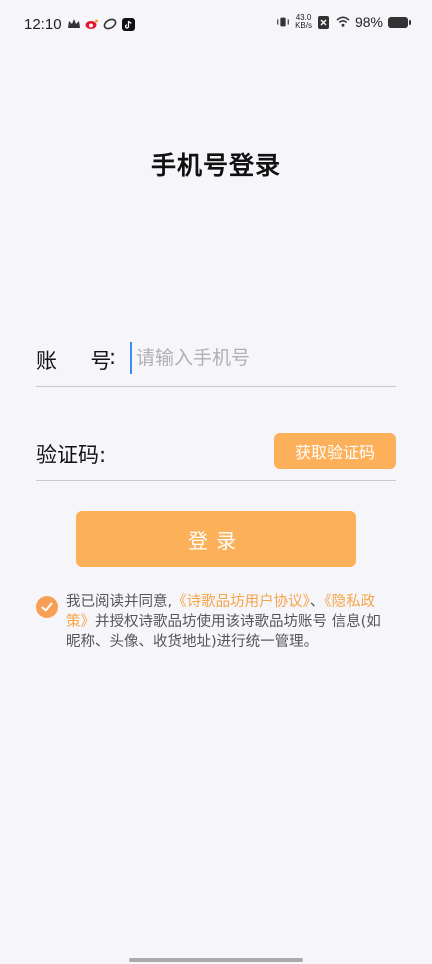 This screenshot has height=964, width=432. I want to click on status-time: 12:10, so click(43, 24).